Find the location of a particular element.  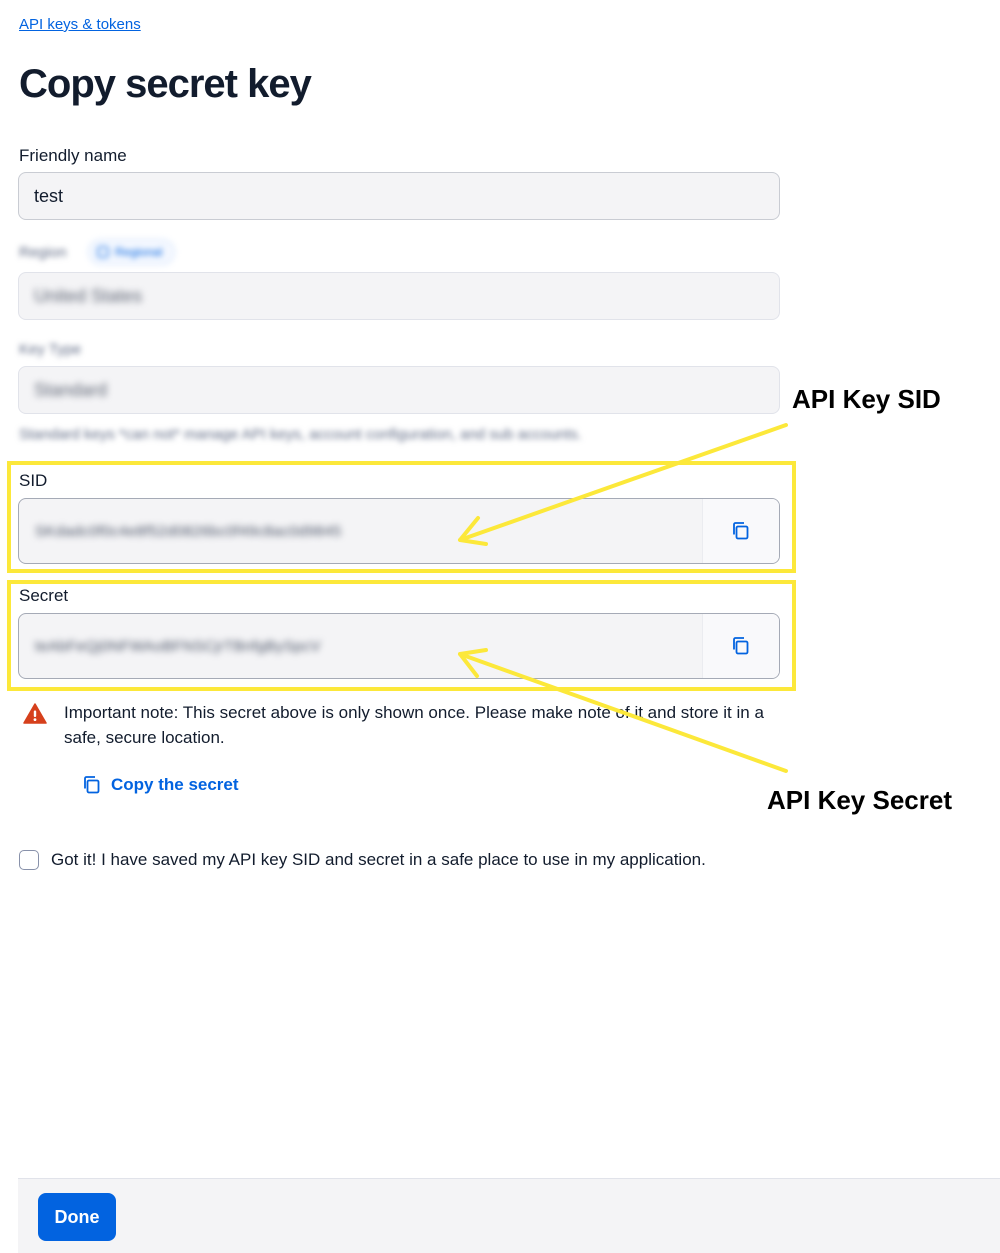

sid-arrow is located at coordinates (623, 482).